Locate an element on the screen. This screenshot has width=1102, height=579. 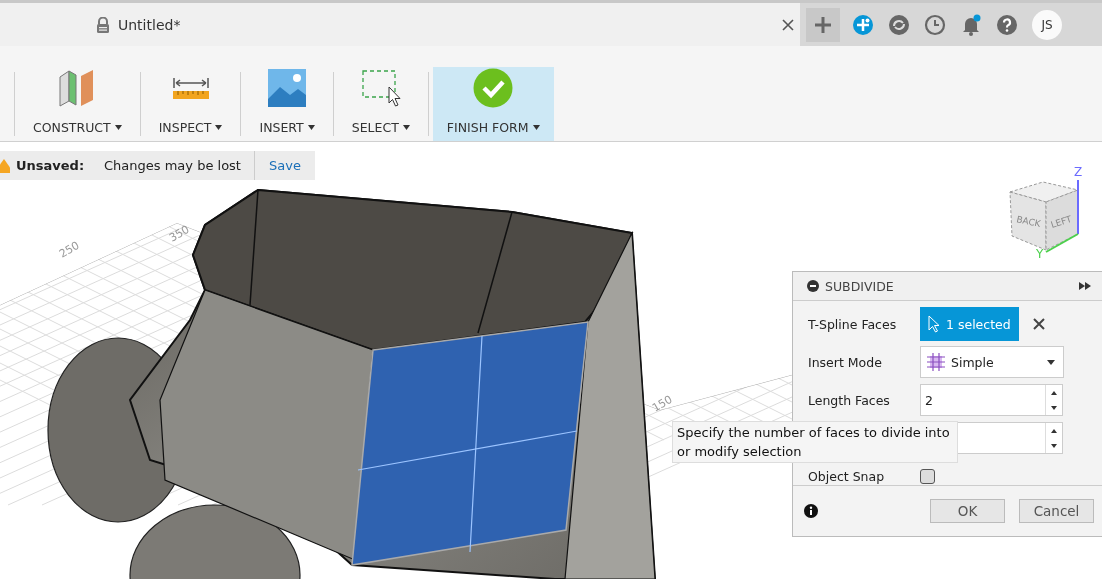
field-label: Insert Mode is located at coordinates (845, 362).